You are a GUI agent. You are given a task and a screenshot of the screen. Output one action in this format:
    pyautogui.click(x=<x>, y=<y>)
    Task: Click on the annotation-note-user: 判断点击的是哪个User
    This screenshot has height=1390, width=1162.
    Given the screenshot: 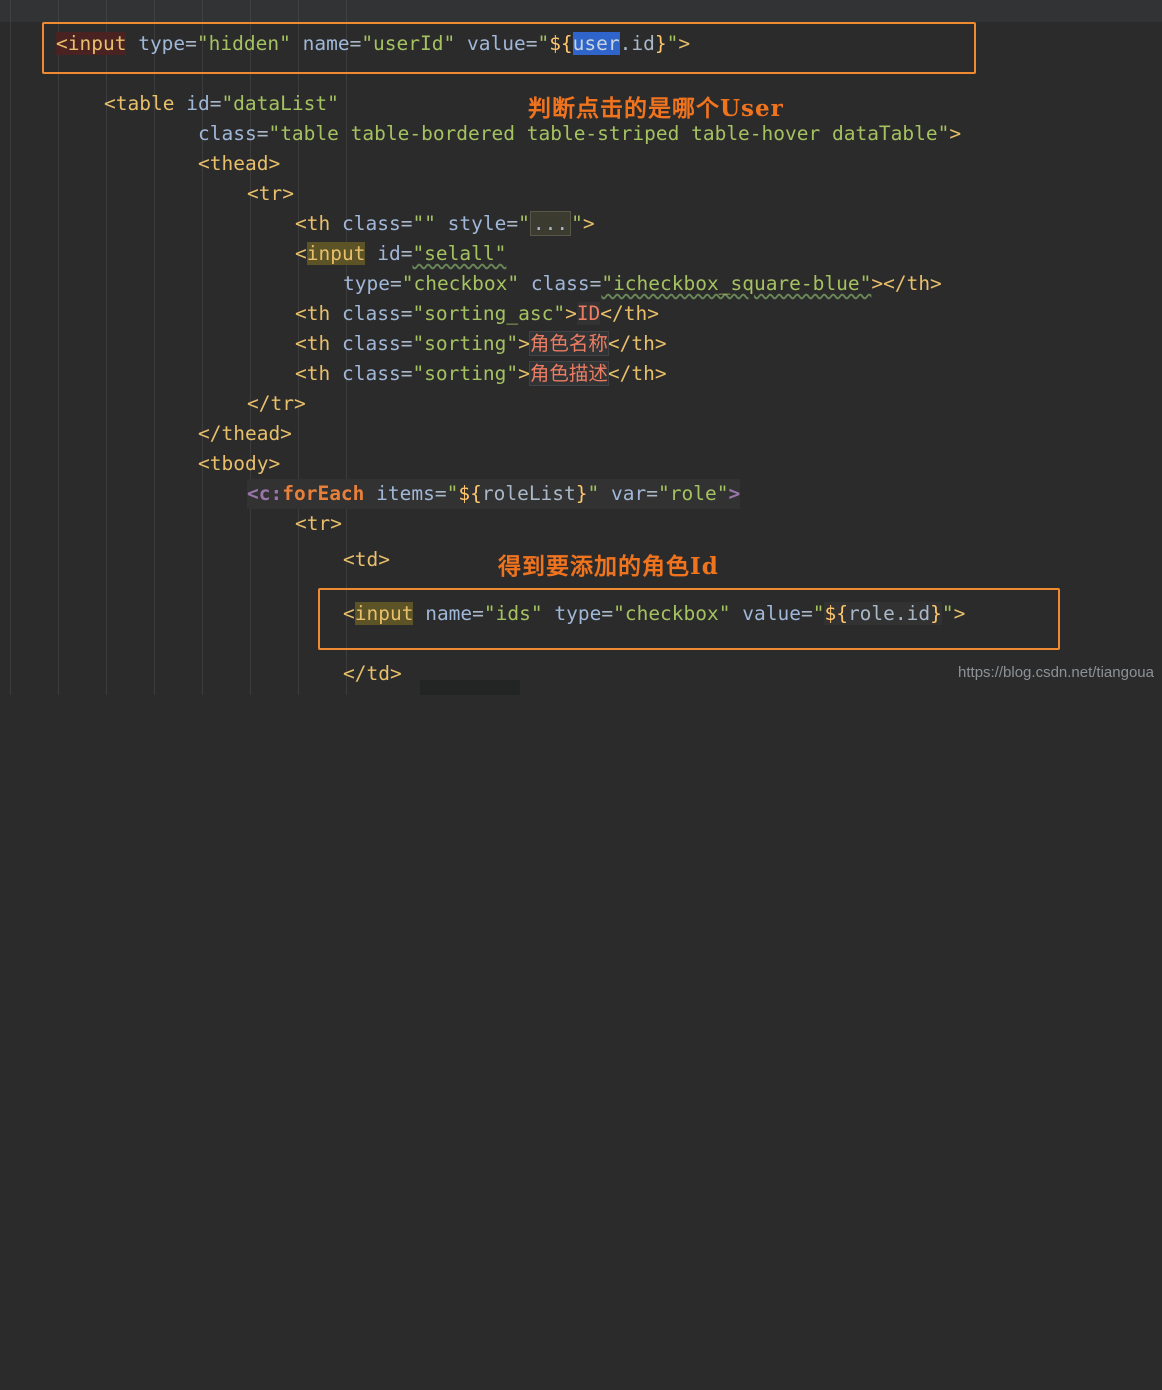 What is the action you would take?
    pyautogui.click(x=656, y=108)
    